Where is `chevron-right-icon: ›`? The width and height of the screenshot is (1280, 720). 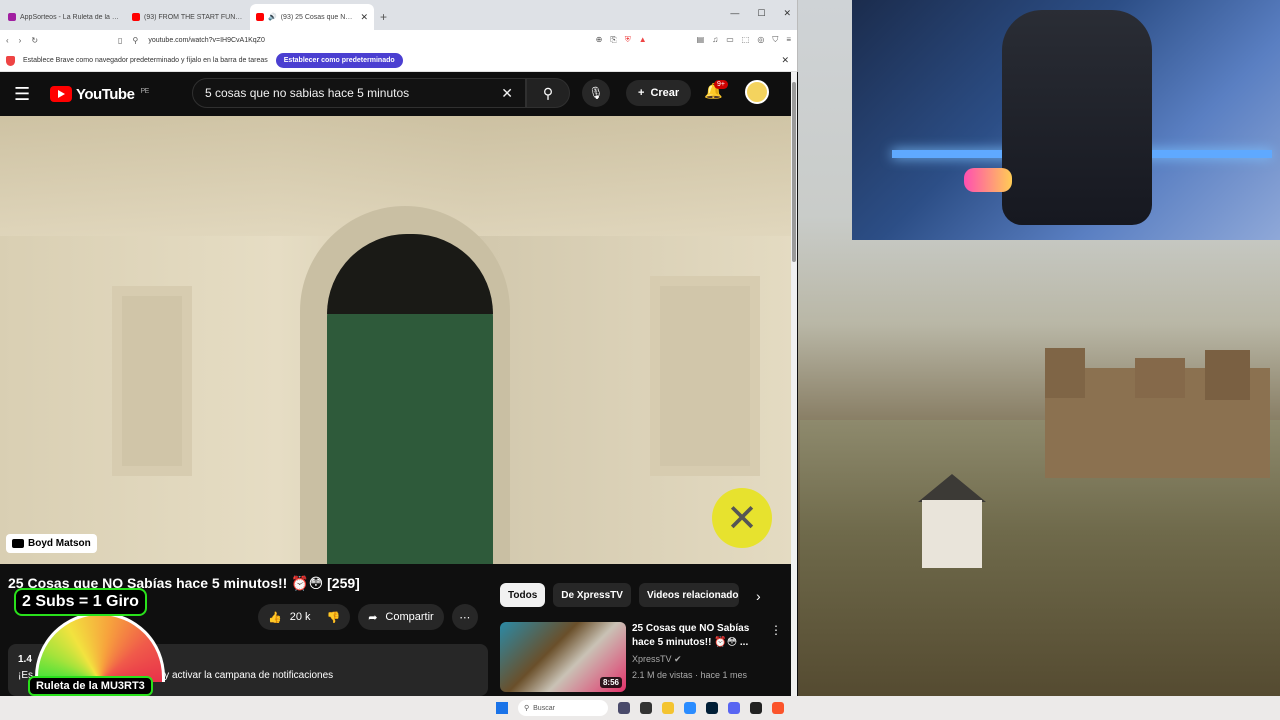 chevron-right-icon: › is located at coordinates (758, 596).